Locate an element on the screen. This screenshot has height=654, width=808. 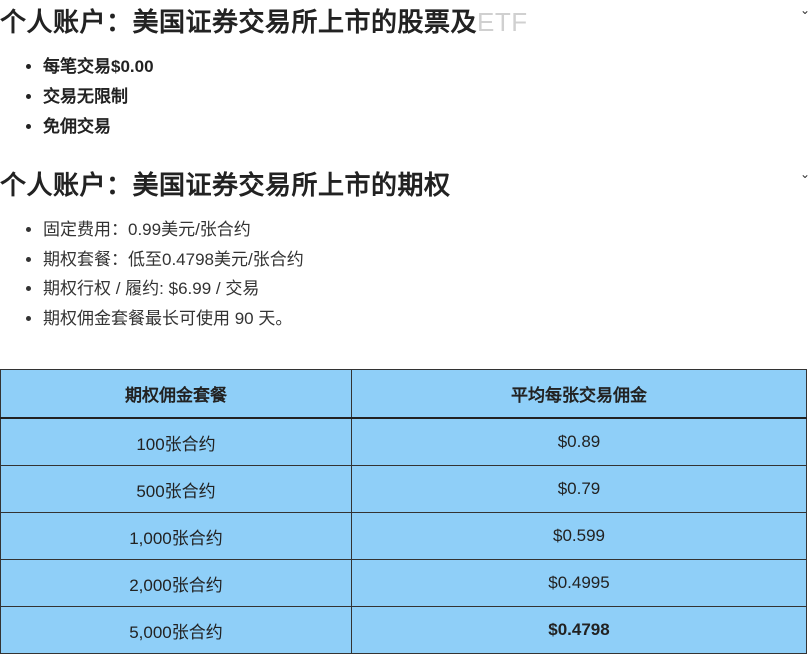
section-heading-options: 个人账户：美国证券交易所上市的期权 is located at coordinates (225, 183).